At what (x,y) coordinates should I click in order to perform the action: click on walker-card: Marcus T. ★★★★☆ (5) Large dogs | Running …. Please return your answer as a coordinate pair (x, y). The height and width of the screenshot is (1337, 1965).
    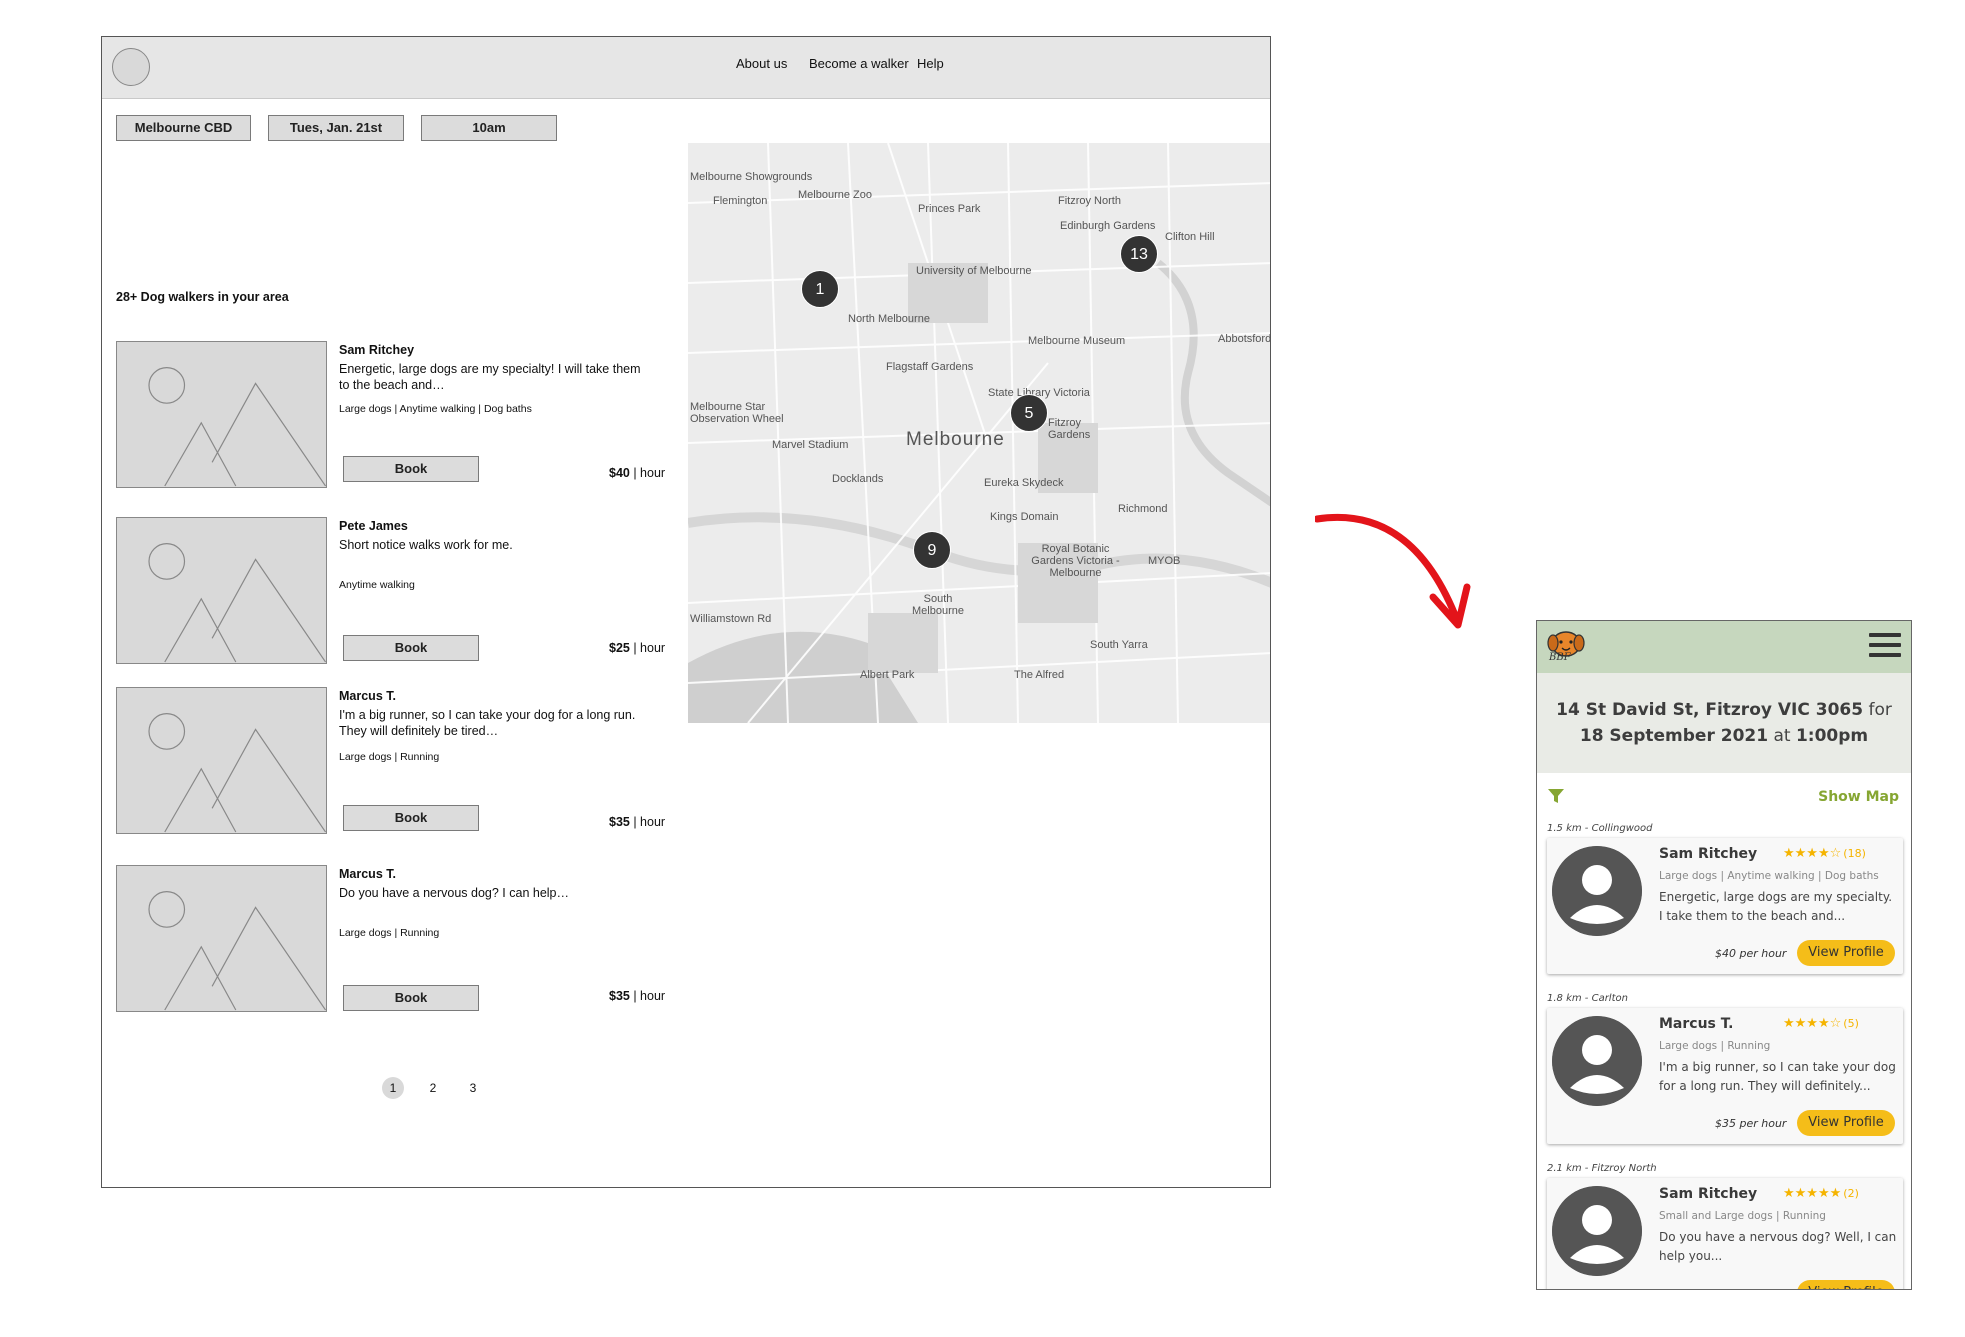
    Looking at the image, I should click on (1725, 1076).